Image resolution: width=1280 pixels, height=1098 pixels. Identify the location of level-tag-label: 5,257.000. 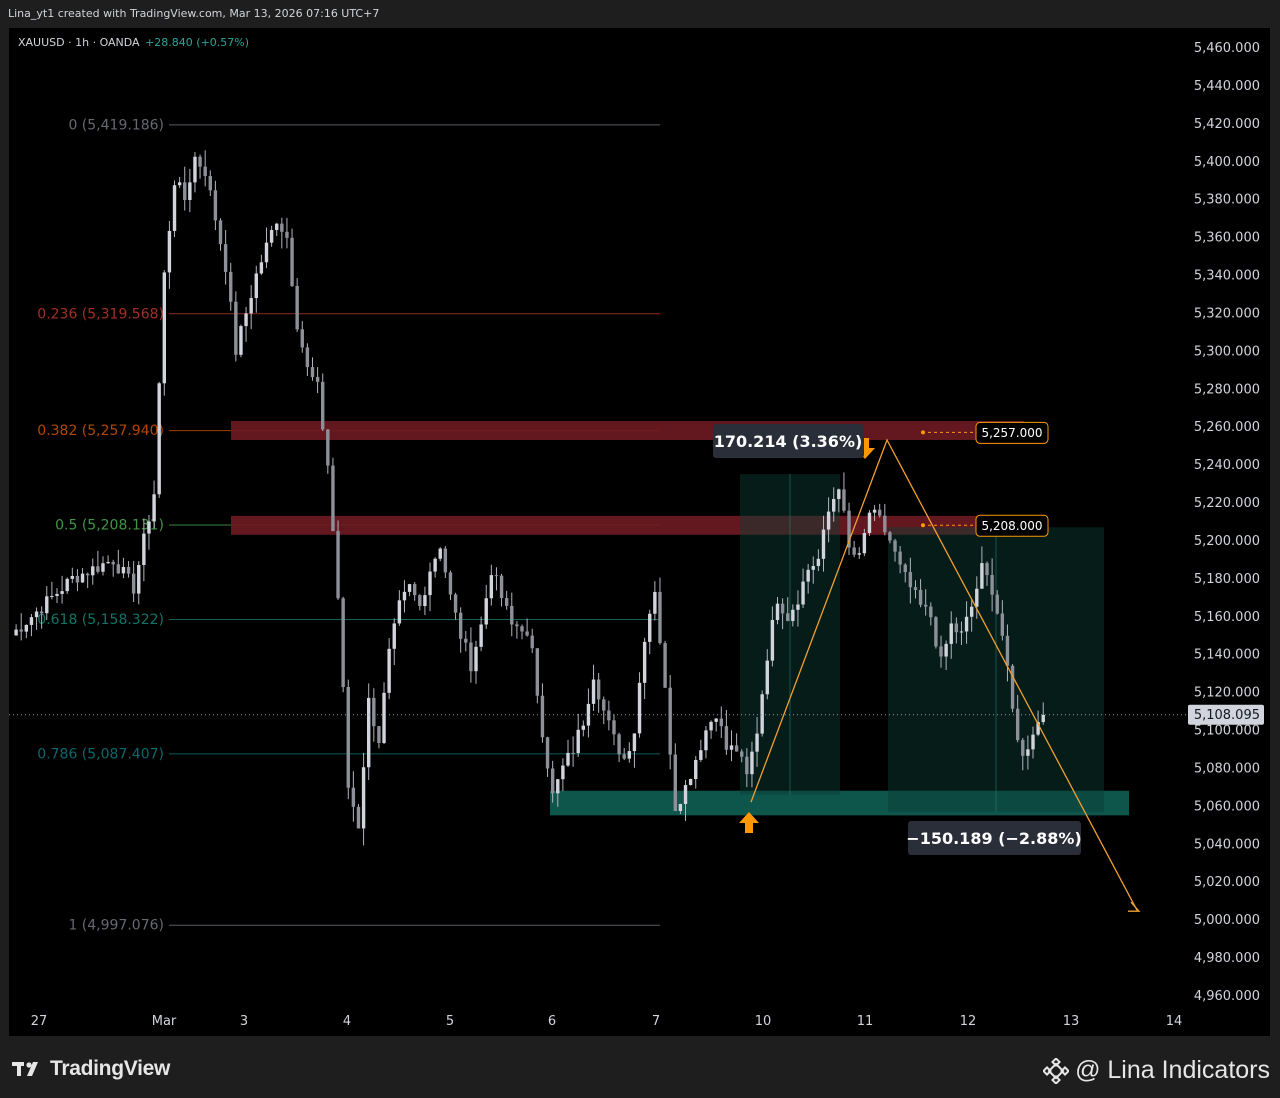
(1011, 433).